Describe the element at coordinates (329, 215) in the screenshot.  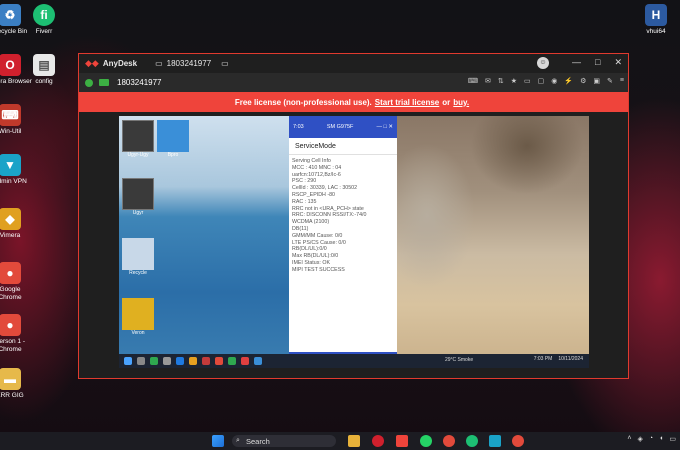
I see `service-mode-line: RRC: DISCONN RSSI/TX:-74/0` at that location.